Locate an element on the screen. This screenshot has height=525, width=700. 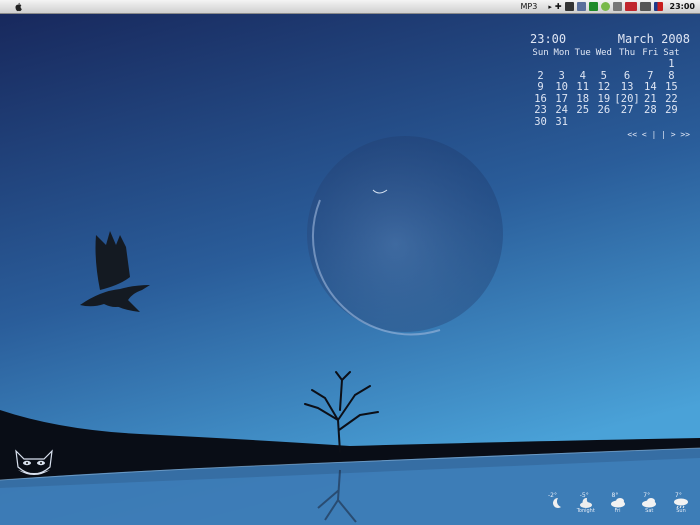
calendar-week: 23 24 25 26 27 28 29 is located at coordinates (606, 110).